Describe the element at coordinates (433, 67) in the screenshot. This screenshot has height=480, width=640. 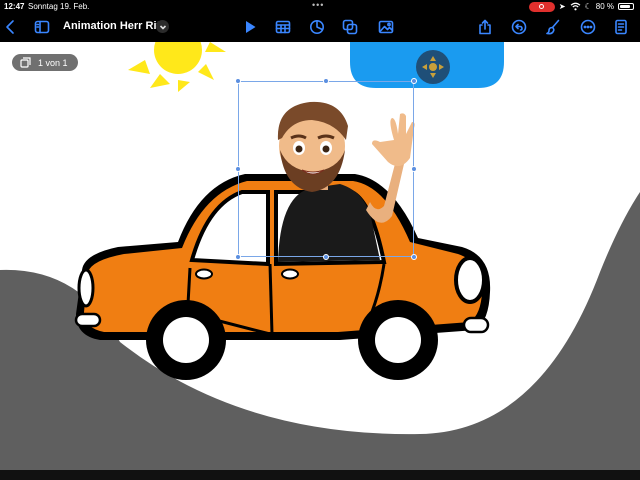
I see `move-control-icon` at that location.